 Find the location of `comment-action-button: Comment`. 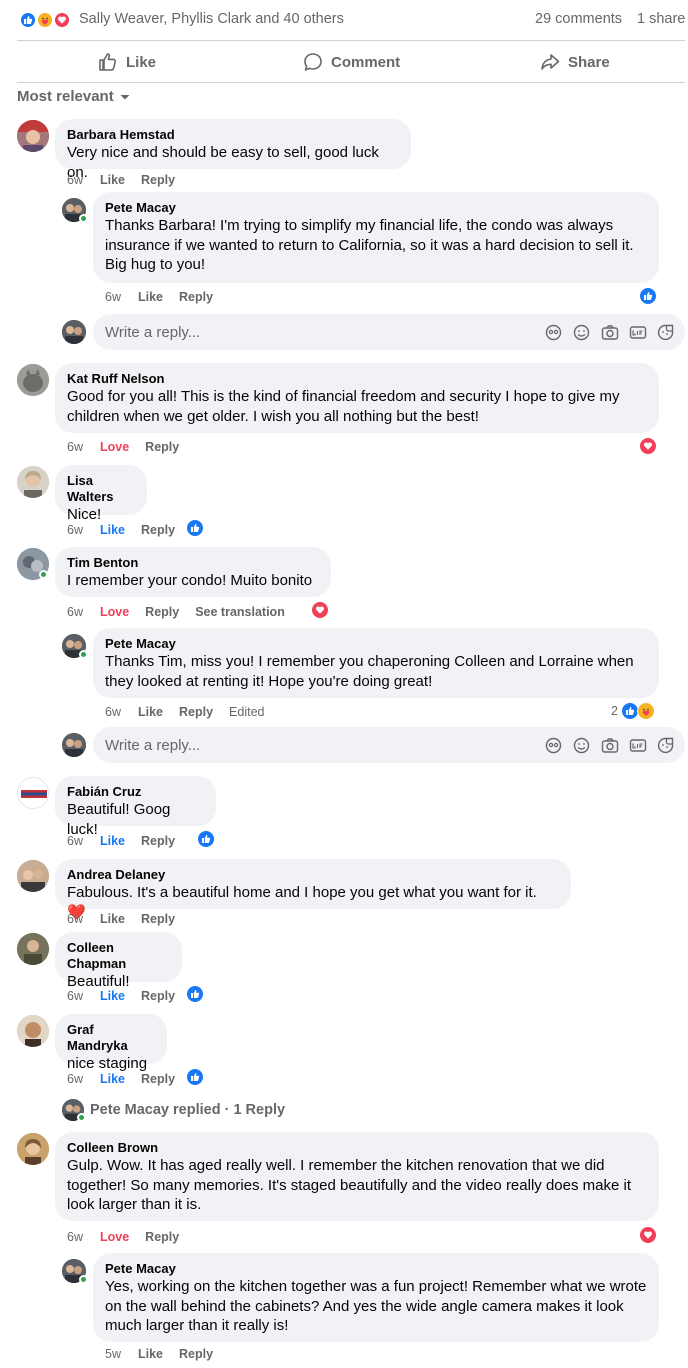

comment-action-button: Comment is located at coordinates (351, 62).